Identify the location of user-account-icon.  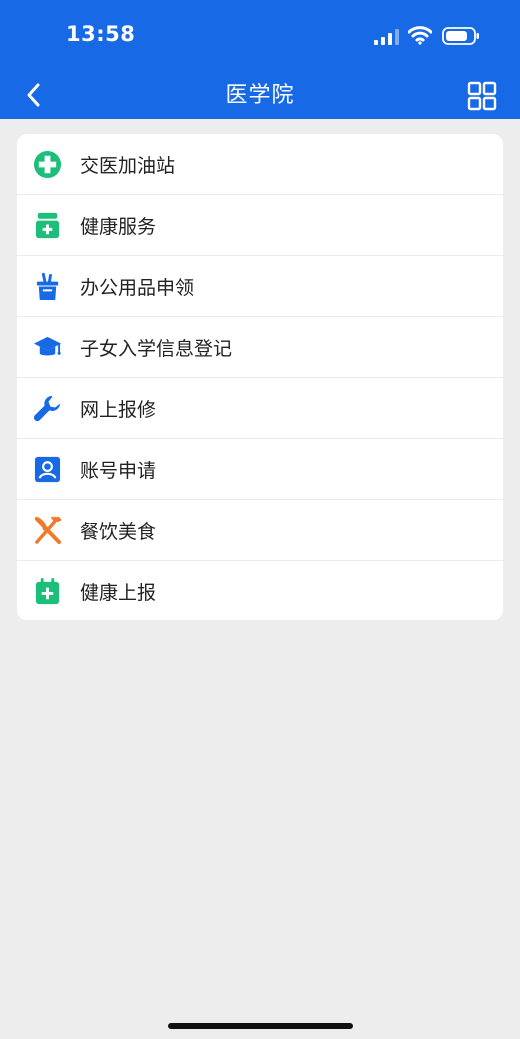
(47, 469).